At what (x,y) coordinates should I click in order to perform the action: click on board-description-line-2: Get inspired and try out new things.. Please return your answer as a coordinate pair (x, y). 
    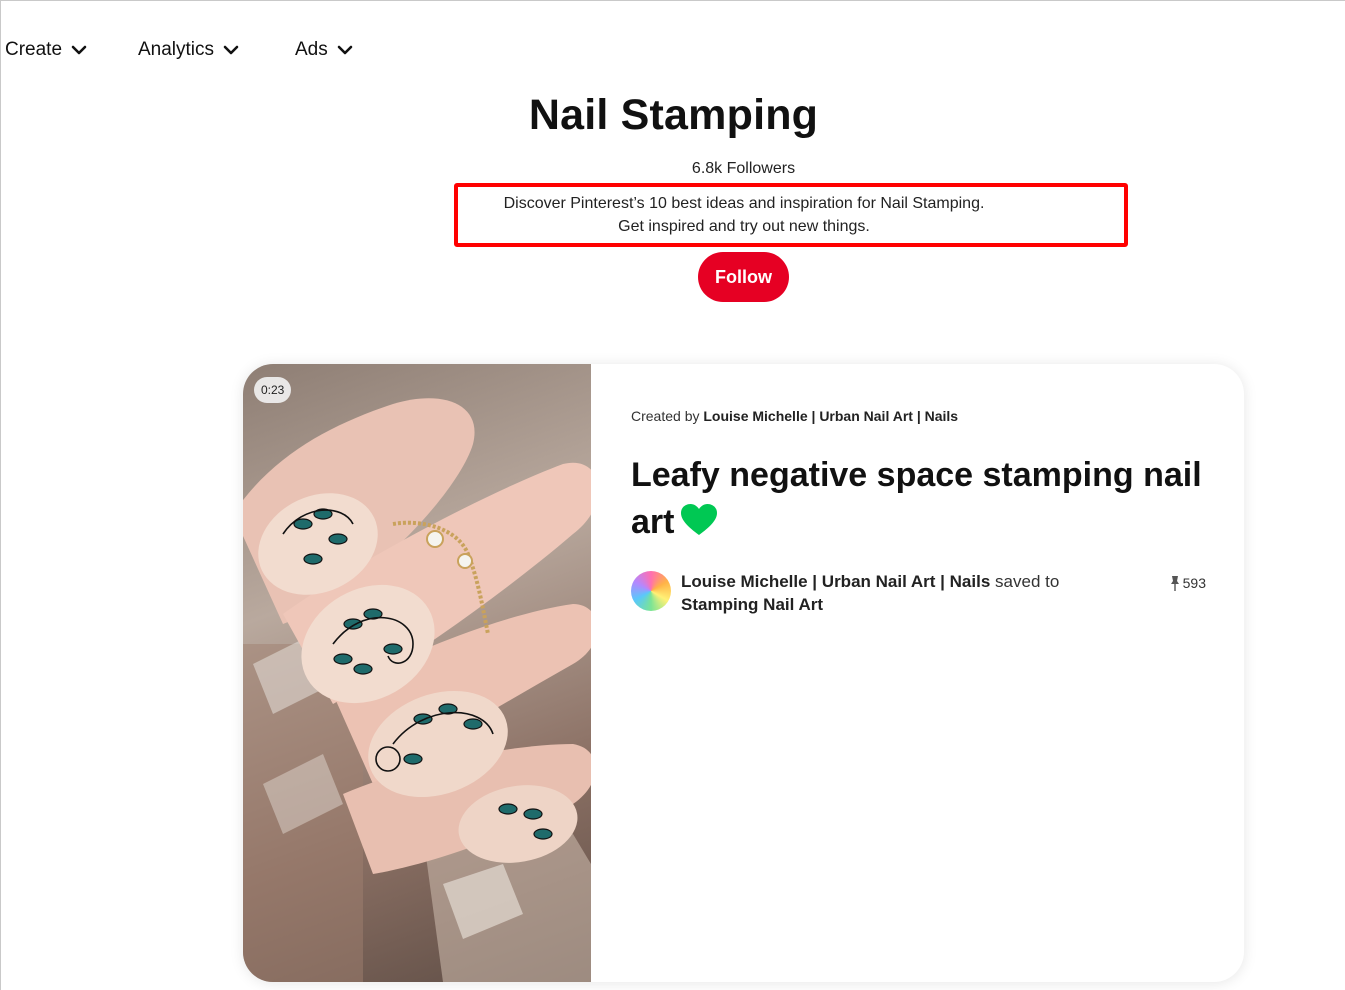
    Looking at the image, I should click on (744, 226).